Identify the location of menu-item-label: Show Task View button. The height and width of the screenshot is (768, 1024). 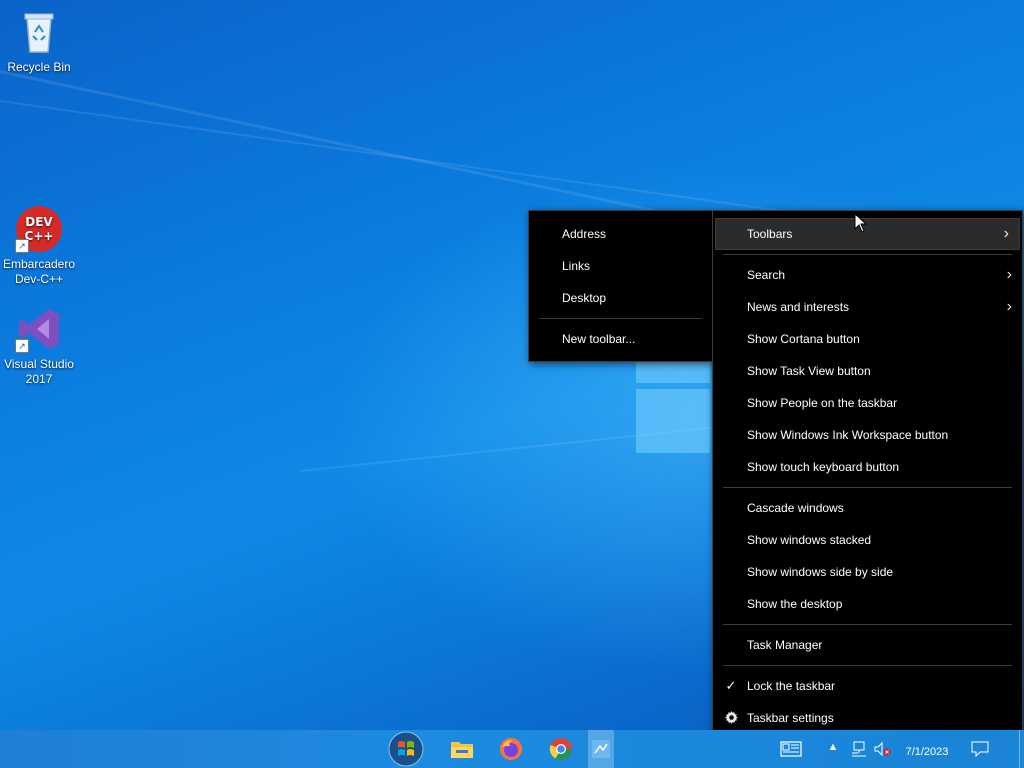
(809, 371).